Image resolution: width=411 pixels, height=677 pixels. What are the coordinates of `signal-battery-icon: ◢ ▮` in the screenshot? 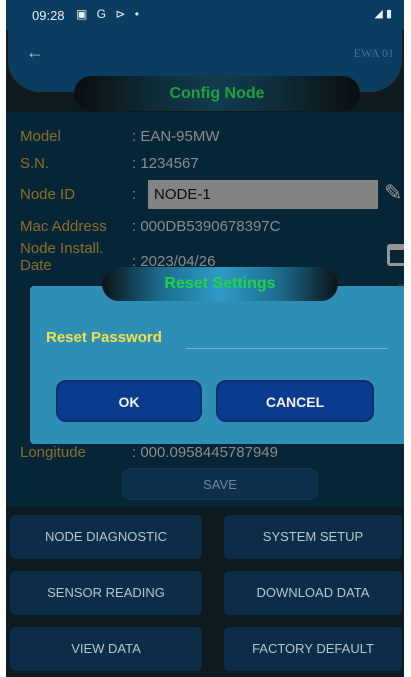 It's located at (383, 14).